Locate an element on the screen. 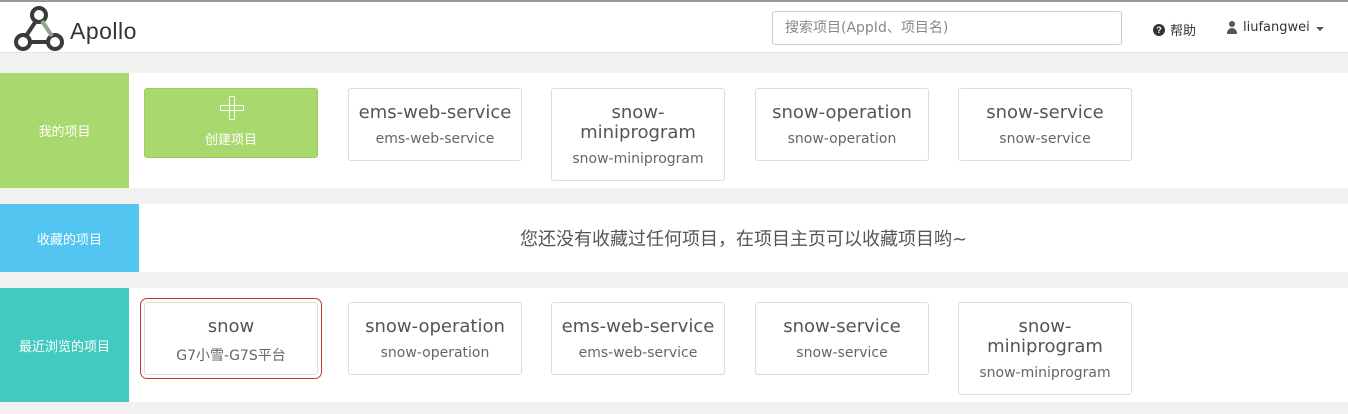  navbar: Apollo ? 帮助 liufangwei is located at coordinates (674, 27).